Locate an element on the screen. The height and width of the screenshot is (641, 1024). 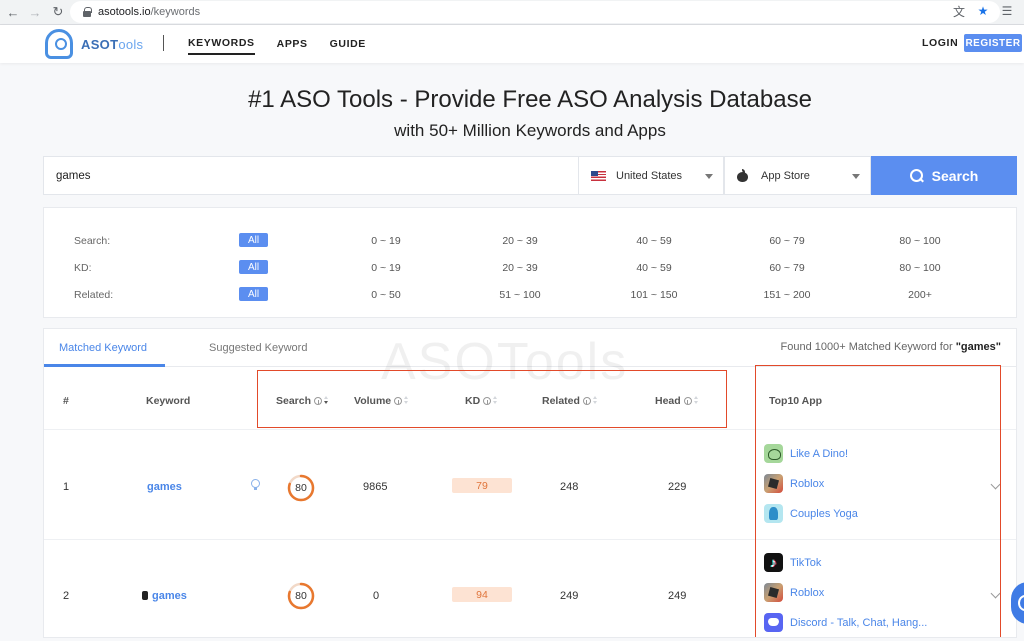
highlight-box-metrics is located at coordinates (492, 399).